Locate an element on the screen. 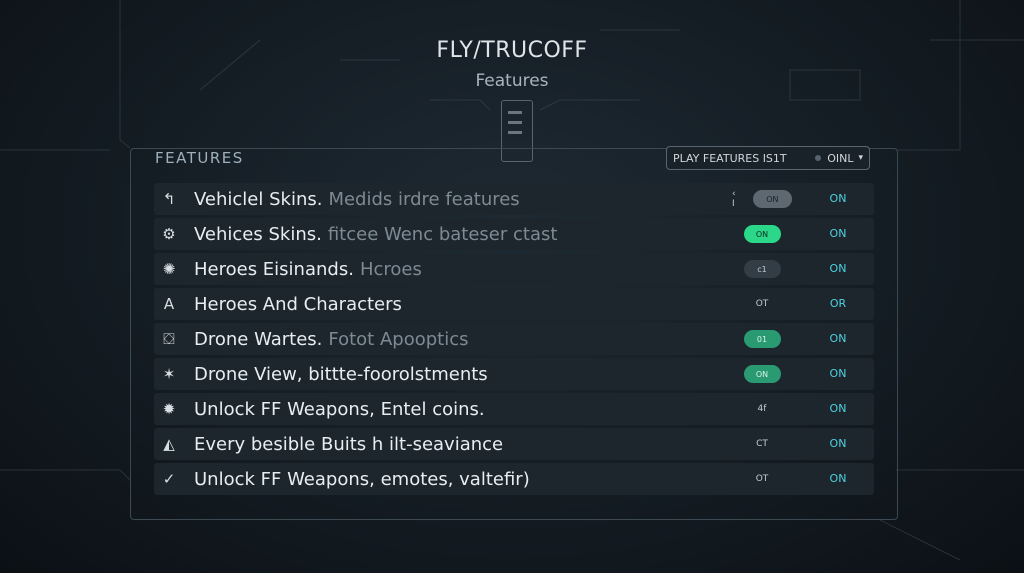  feature-label: Every besible Buits h ilt-seaviance is located at coordinates (349, 444).